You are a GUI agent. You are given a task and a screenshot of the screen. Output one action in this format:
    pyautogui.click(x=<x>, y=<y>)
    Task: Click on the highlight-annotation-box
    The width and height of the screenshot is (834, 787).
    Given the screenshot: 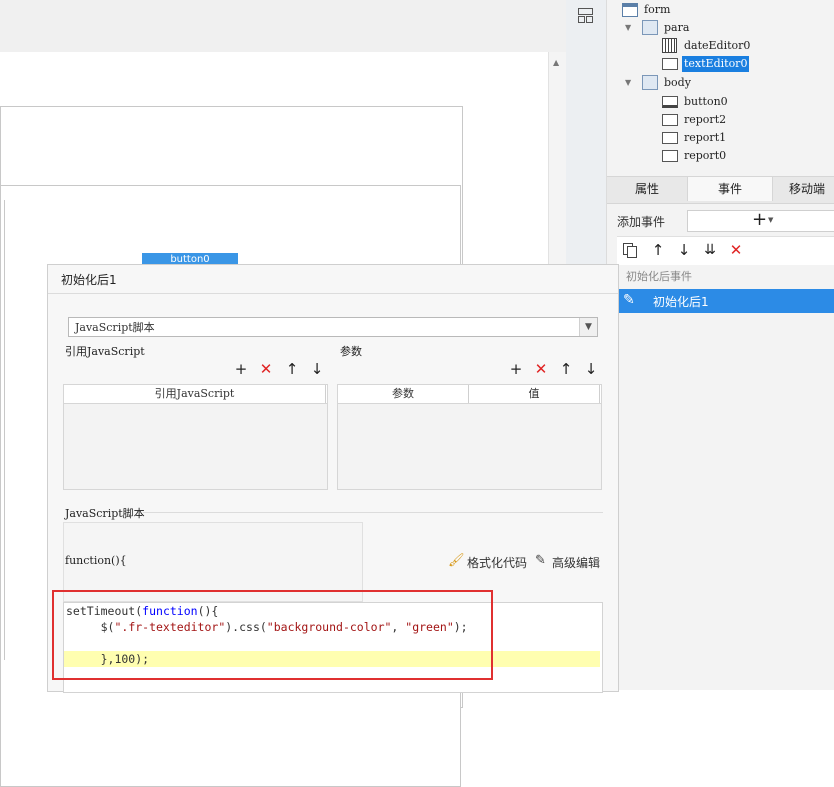 What is the action you would take?
    pyautogui.click(x=272, y=635)
    